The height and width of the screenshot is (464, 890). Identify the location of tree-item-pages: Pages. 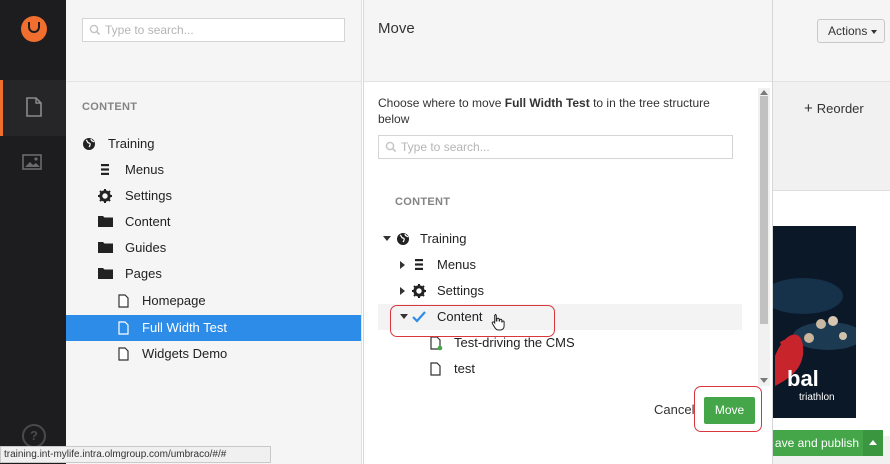
(213, 274).